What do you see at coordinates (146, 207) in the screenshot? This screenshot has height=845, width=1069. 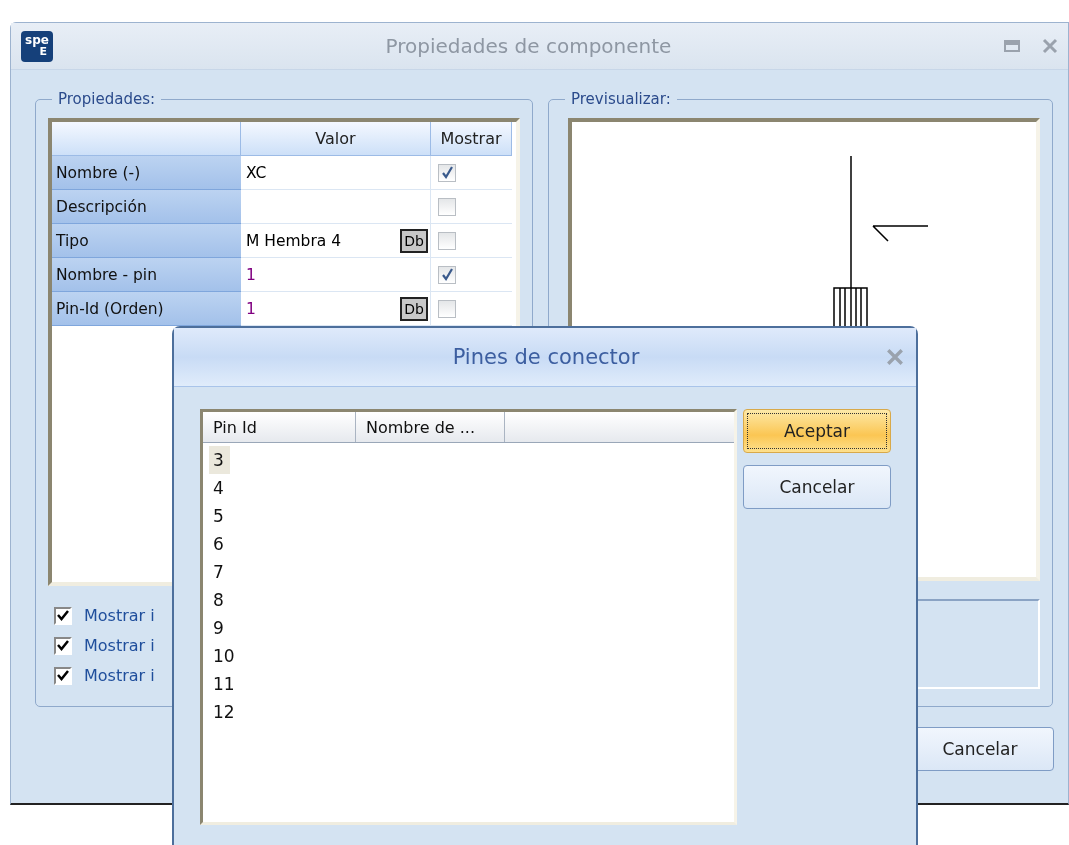 I see `property-name: Descripción` at bounding box center [146, 207].